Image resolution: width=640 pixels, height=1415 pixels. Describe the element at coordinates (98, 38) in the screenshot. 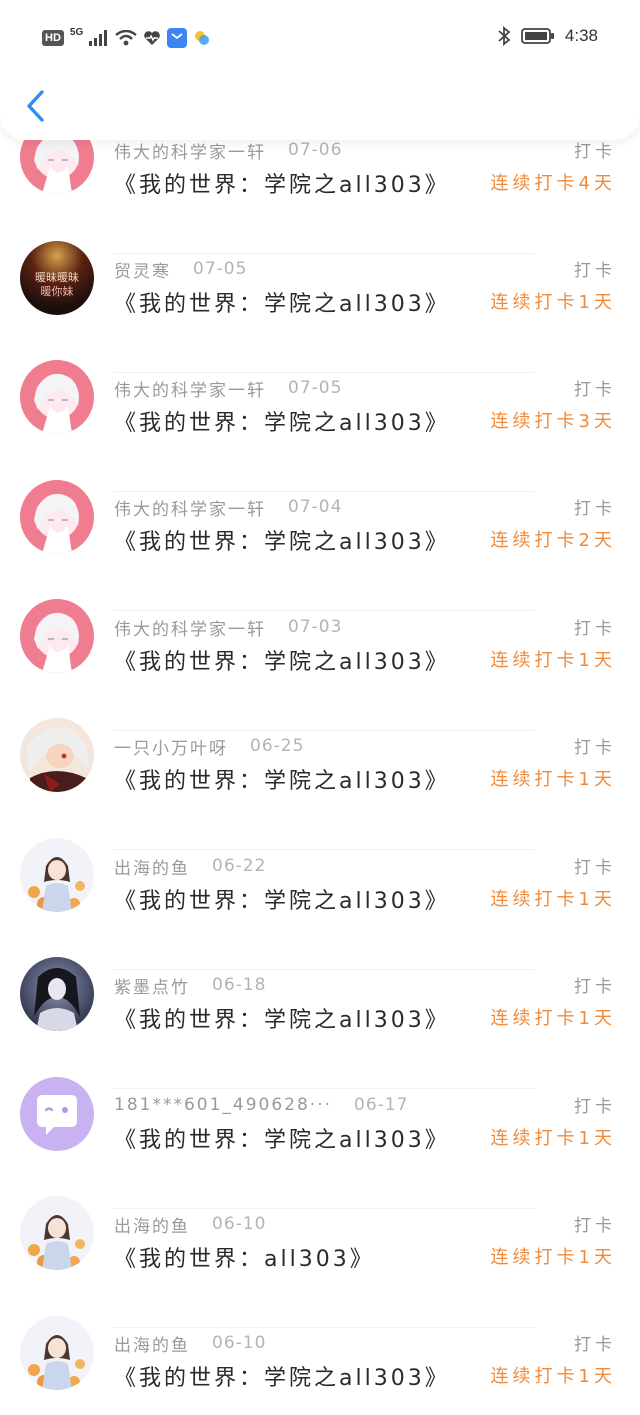

I see `signal-icon` at that location.